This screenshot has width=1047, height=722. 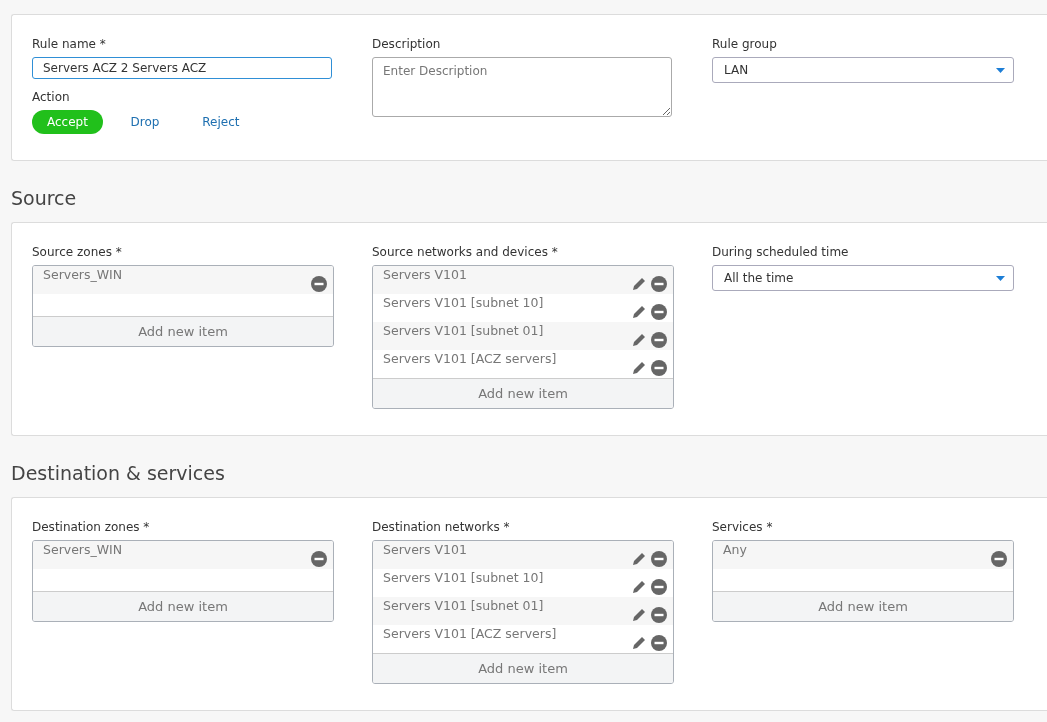 I want to click on field-label: Services *, so click(x=743, y=527).